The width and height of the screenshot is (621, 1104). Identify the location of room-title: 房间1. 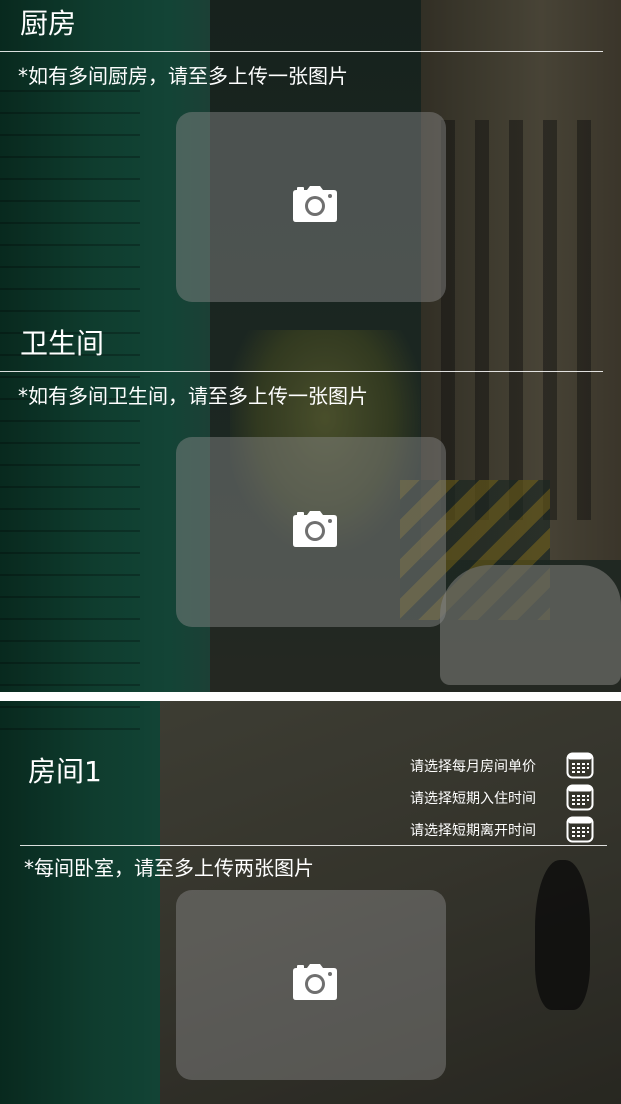
(65, 771).